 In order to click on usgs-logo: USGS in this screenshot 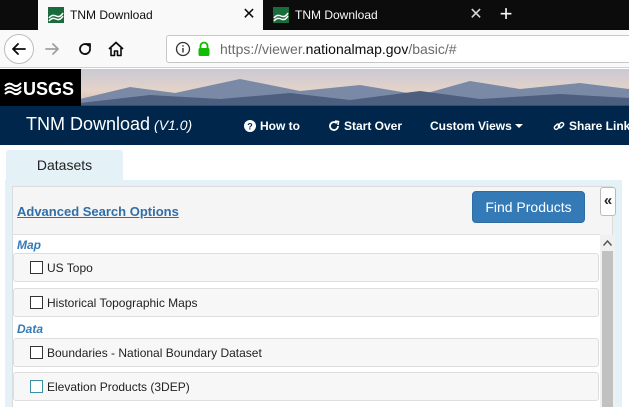, I will do `click(40, 87)`.